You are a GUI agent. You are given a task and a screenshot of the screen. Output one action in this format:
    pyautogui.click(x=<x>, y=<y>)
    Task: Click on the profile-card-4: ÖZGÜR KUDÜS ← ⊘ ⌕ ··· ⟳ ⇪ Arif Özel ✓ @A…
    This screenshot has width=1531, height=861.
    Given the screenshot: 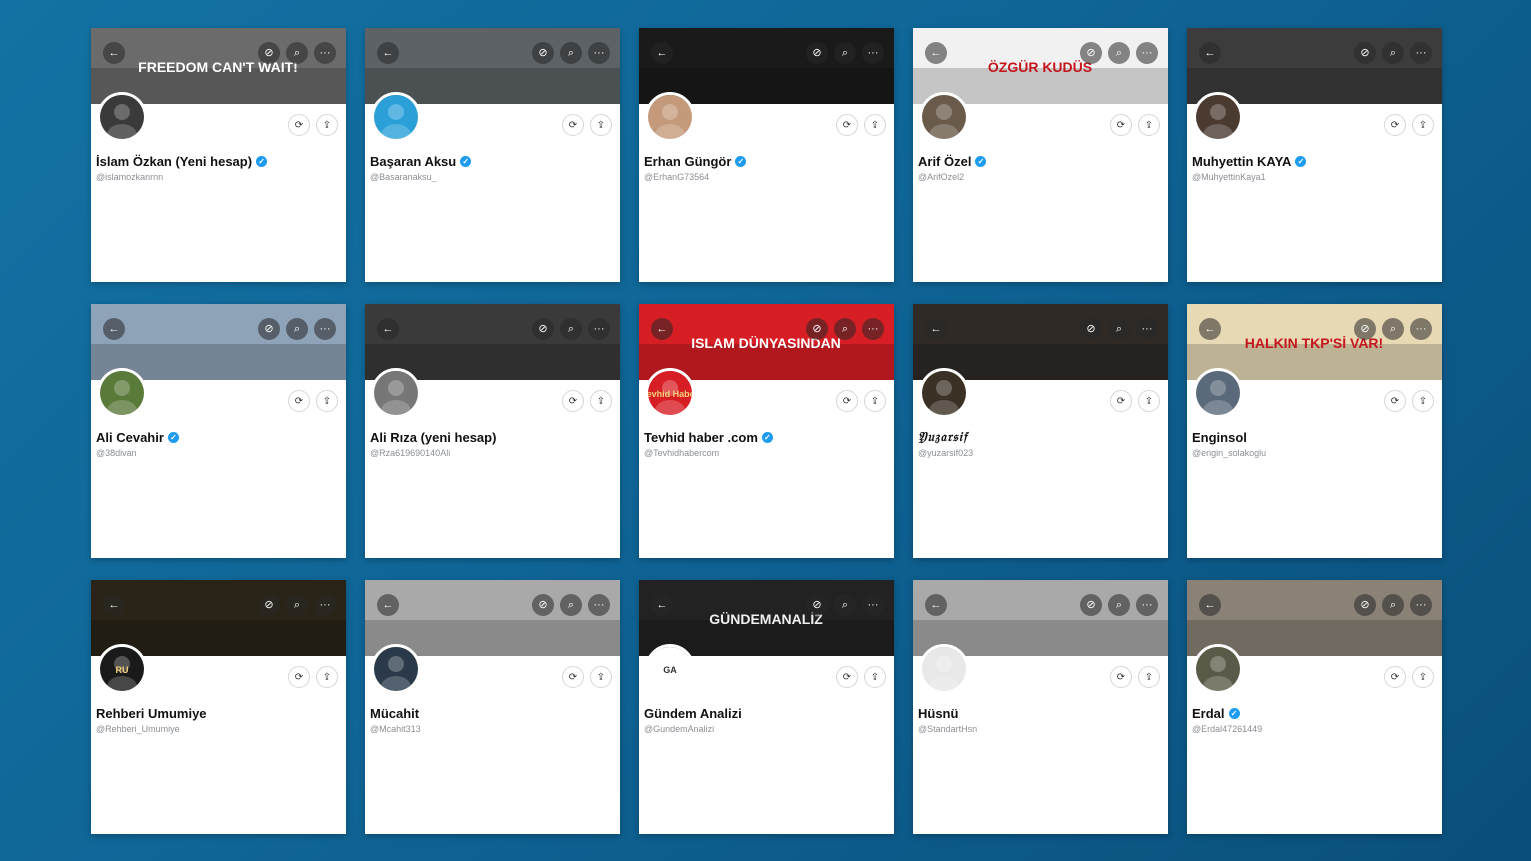 What is the action you would take?
    pyautogui.click(x=1040, y=155)
    